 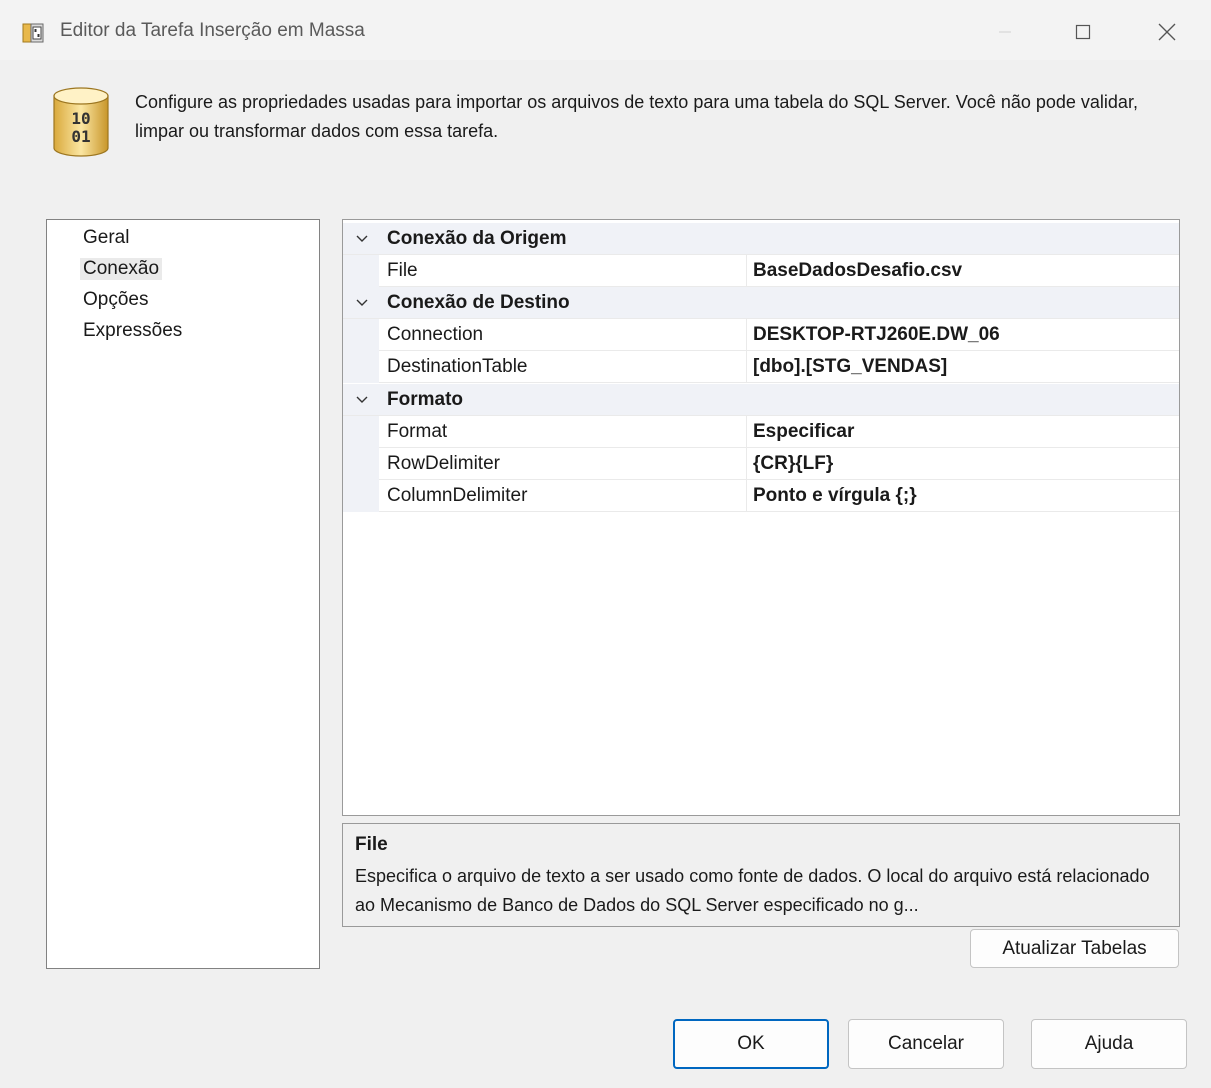 What do you see at coordinates (926, 1044) in the screenshot?
I see `cancel-button: Cancelar` at bounding box center [926, 1044].